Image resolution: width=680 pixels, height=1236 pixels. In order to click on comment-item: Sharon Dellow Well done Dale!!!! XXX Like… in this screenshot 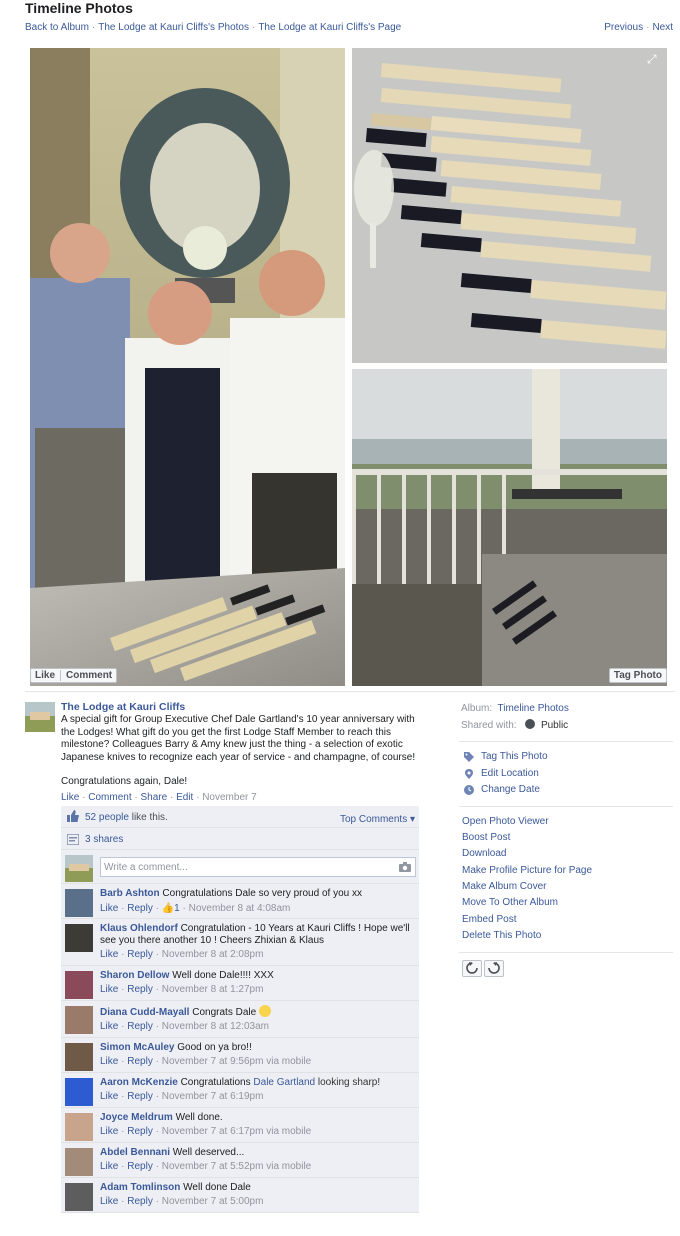, I will do `click(240, 983)`.